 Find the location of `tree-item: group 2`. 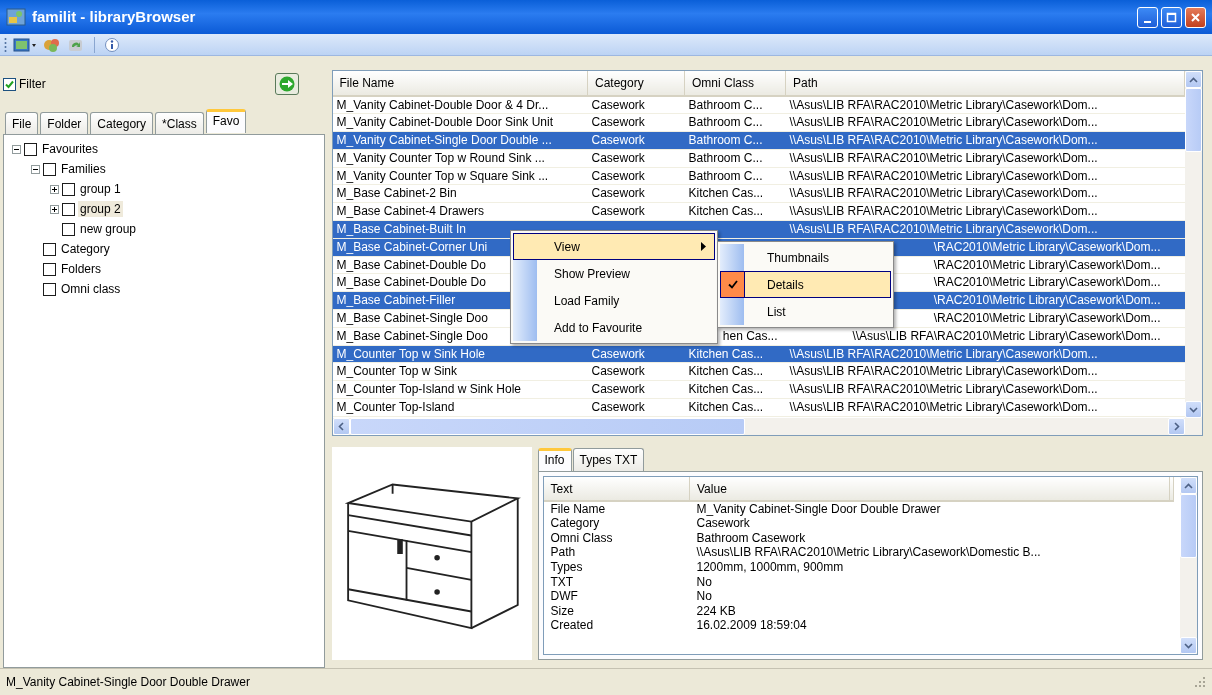

tree-item: group 2 is located at coordinates (100, 209).